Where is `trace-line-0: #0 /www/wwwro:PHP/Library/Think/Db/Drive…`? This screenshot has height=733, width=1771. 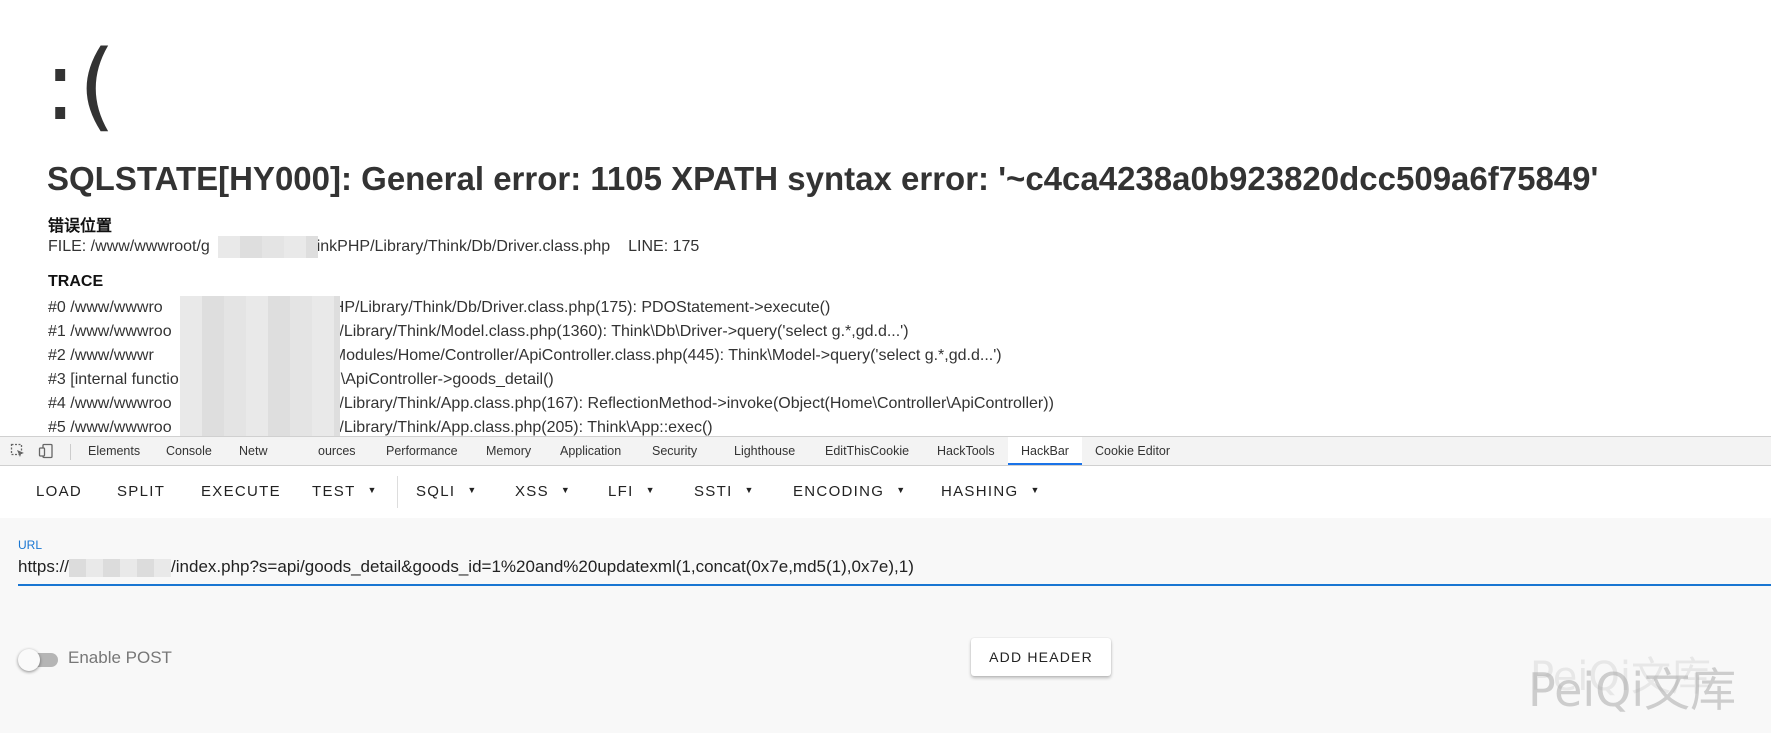
trace-line-0: #0 /www/wwwro:PHP/Library/Think/Db/Drive… is located at coordinates (439, 307).